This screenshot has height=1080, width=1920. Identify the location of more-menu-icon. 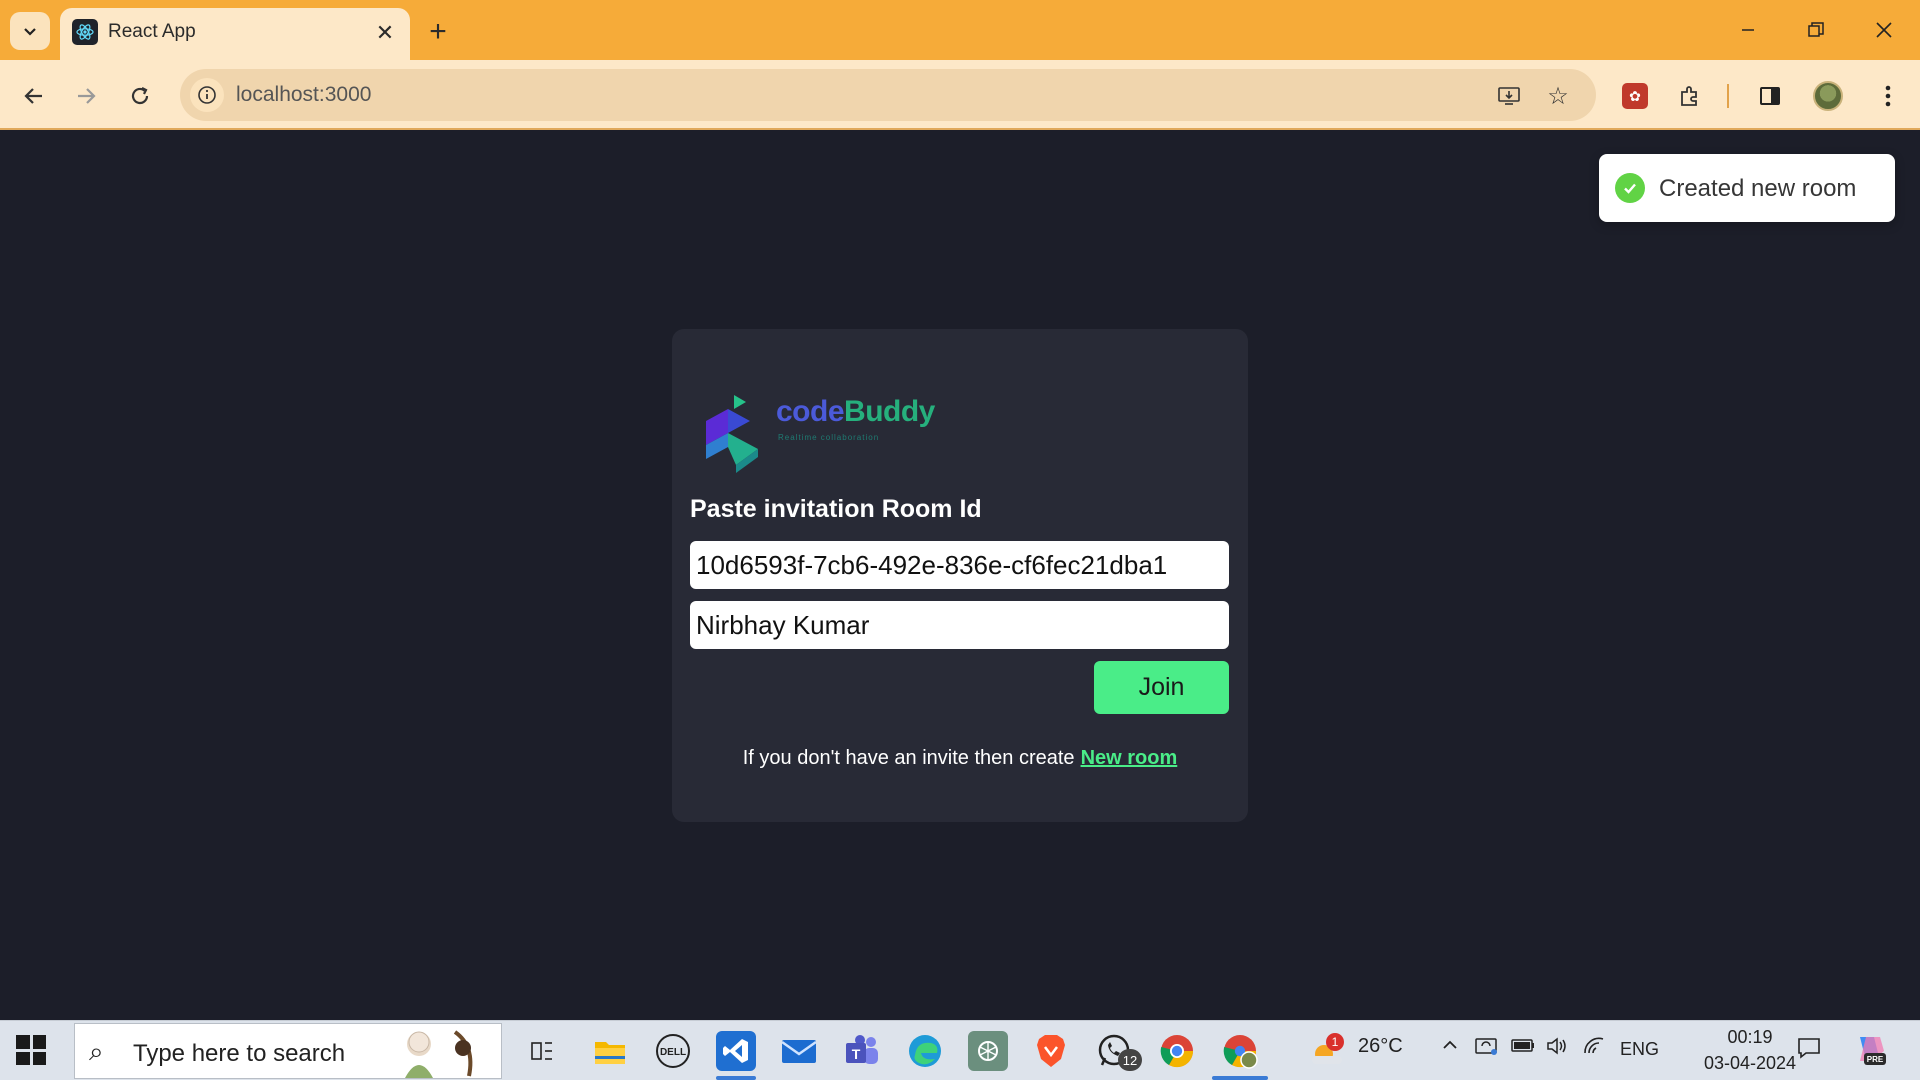
(1888, 96).